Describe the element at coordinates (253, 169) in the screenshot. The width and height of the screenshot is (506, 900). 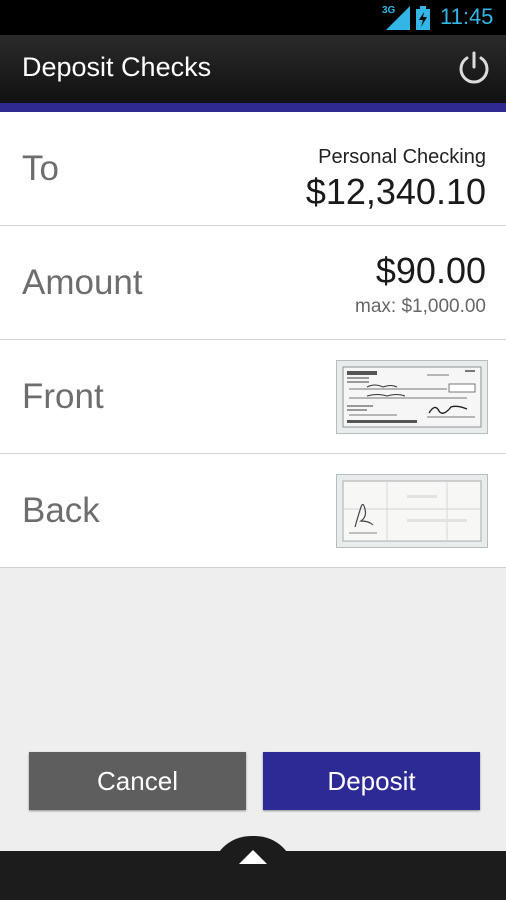
I see `to-account-row: To Personal Checking $12,340.10` at that location.